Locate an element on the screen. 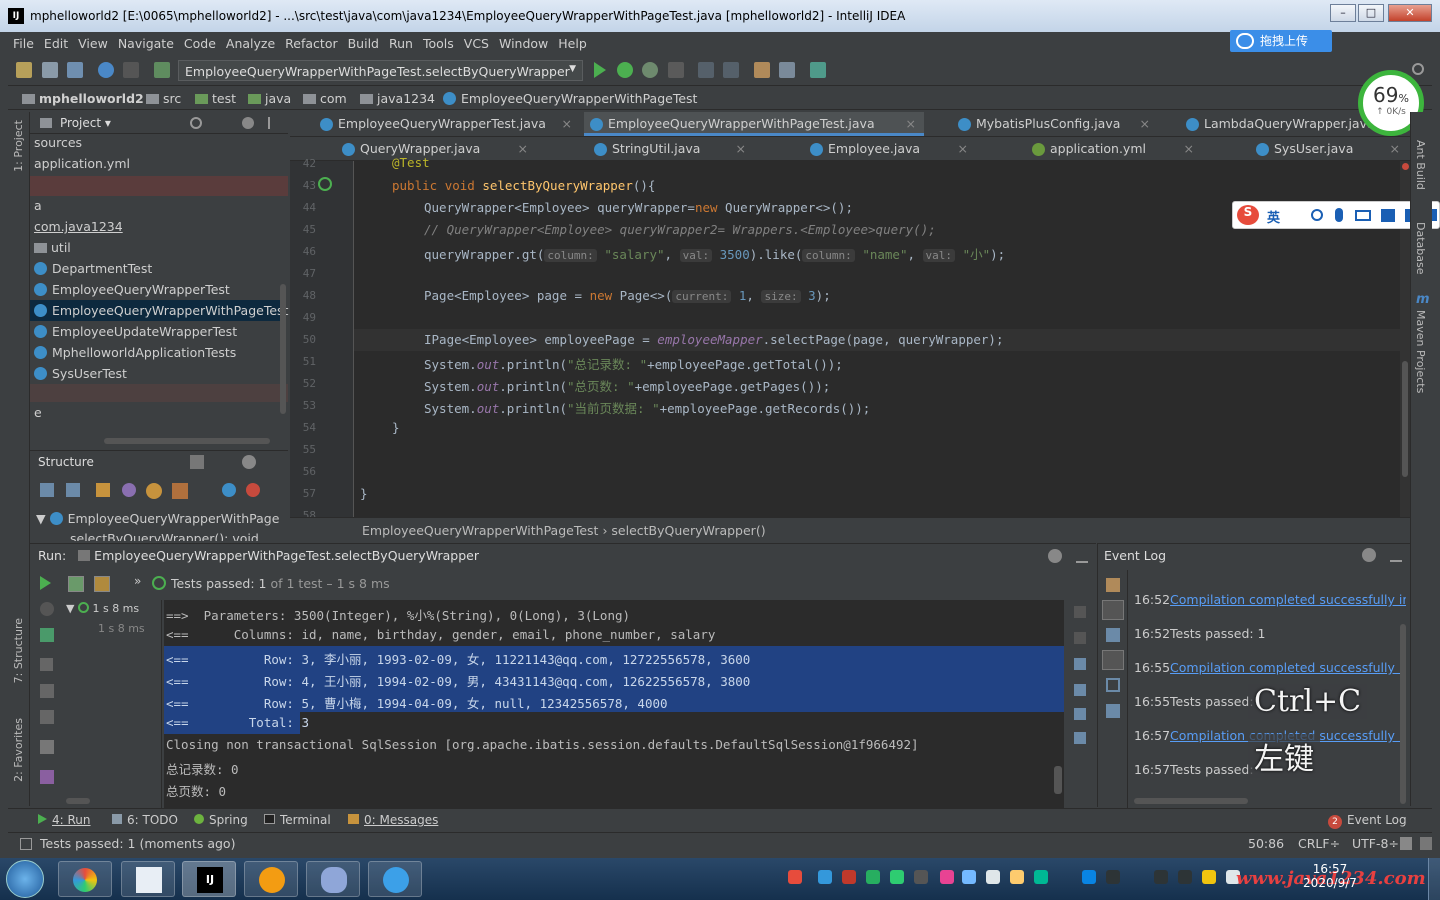  tree-scrollbar is located at coordinates (78, 801).